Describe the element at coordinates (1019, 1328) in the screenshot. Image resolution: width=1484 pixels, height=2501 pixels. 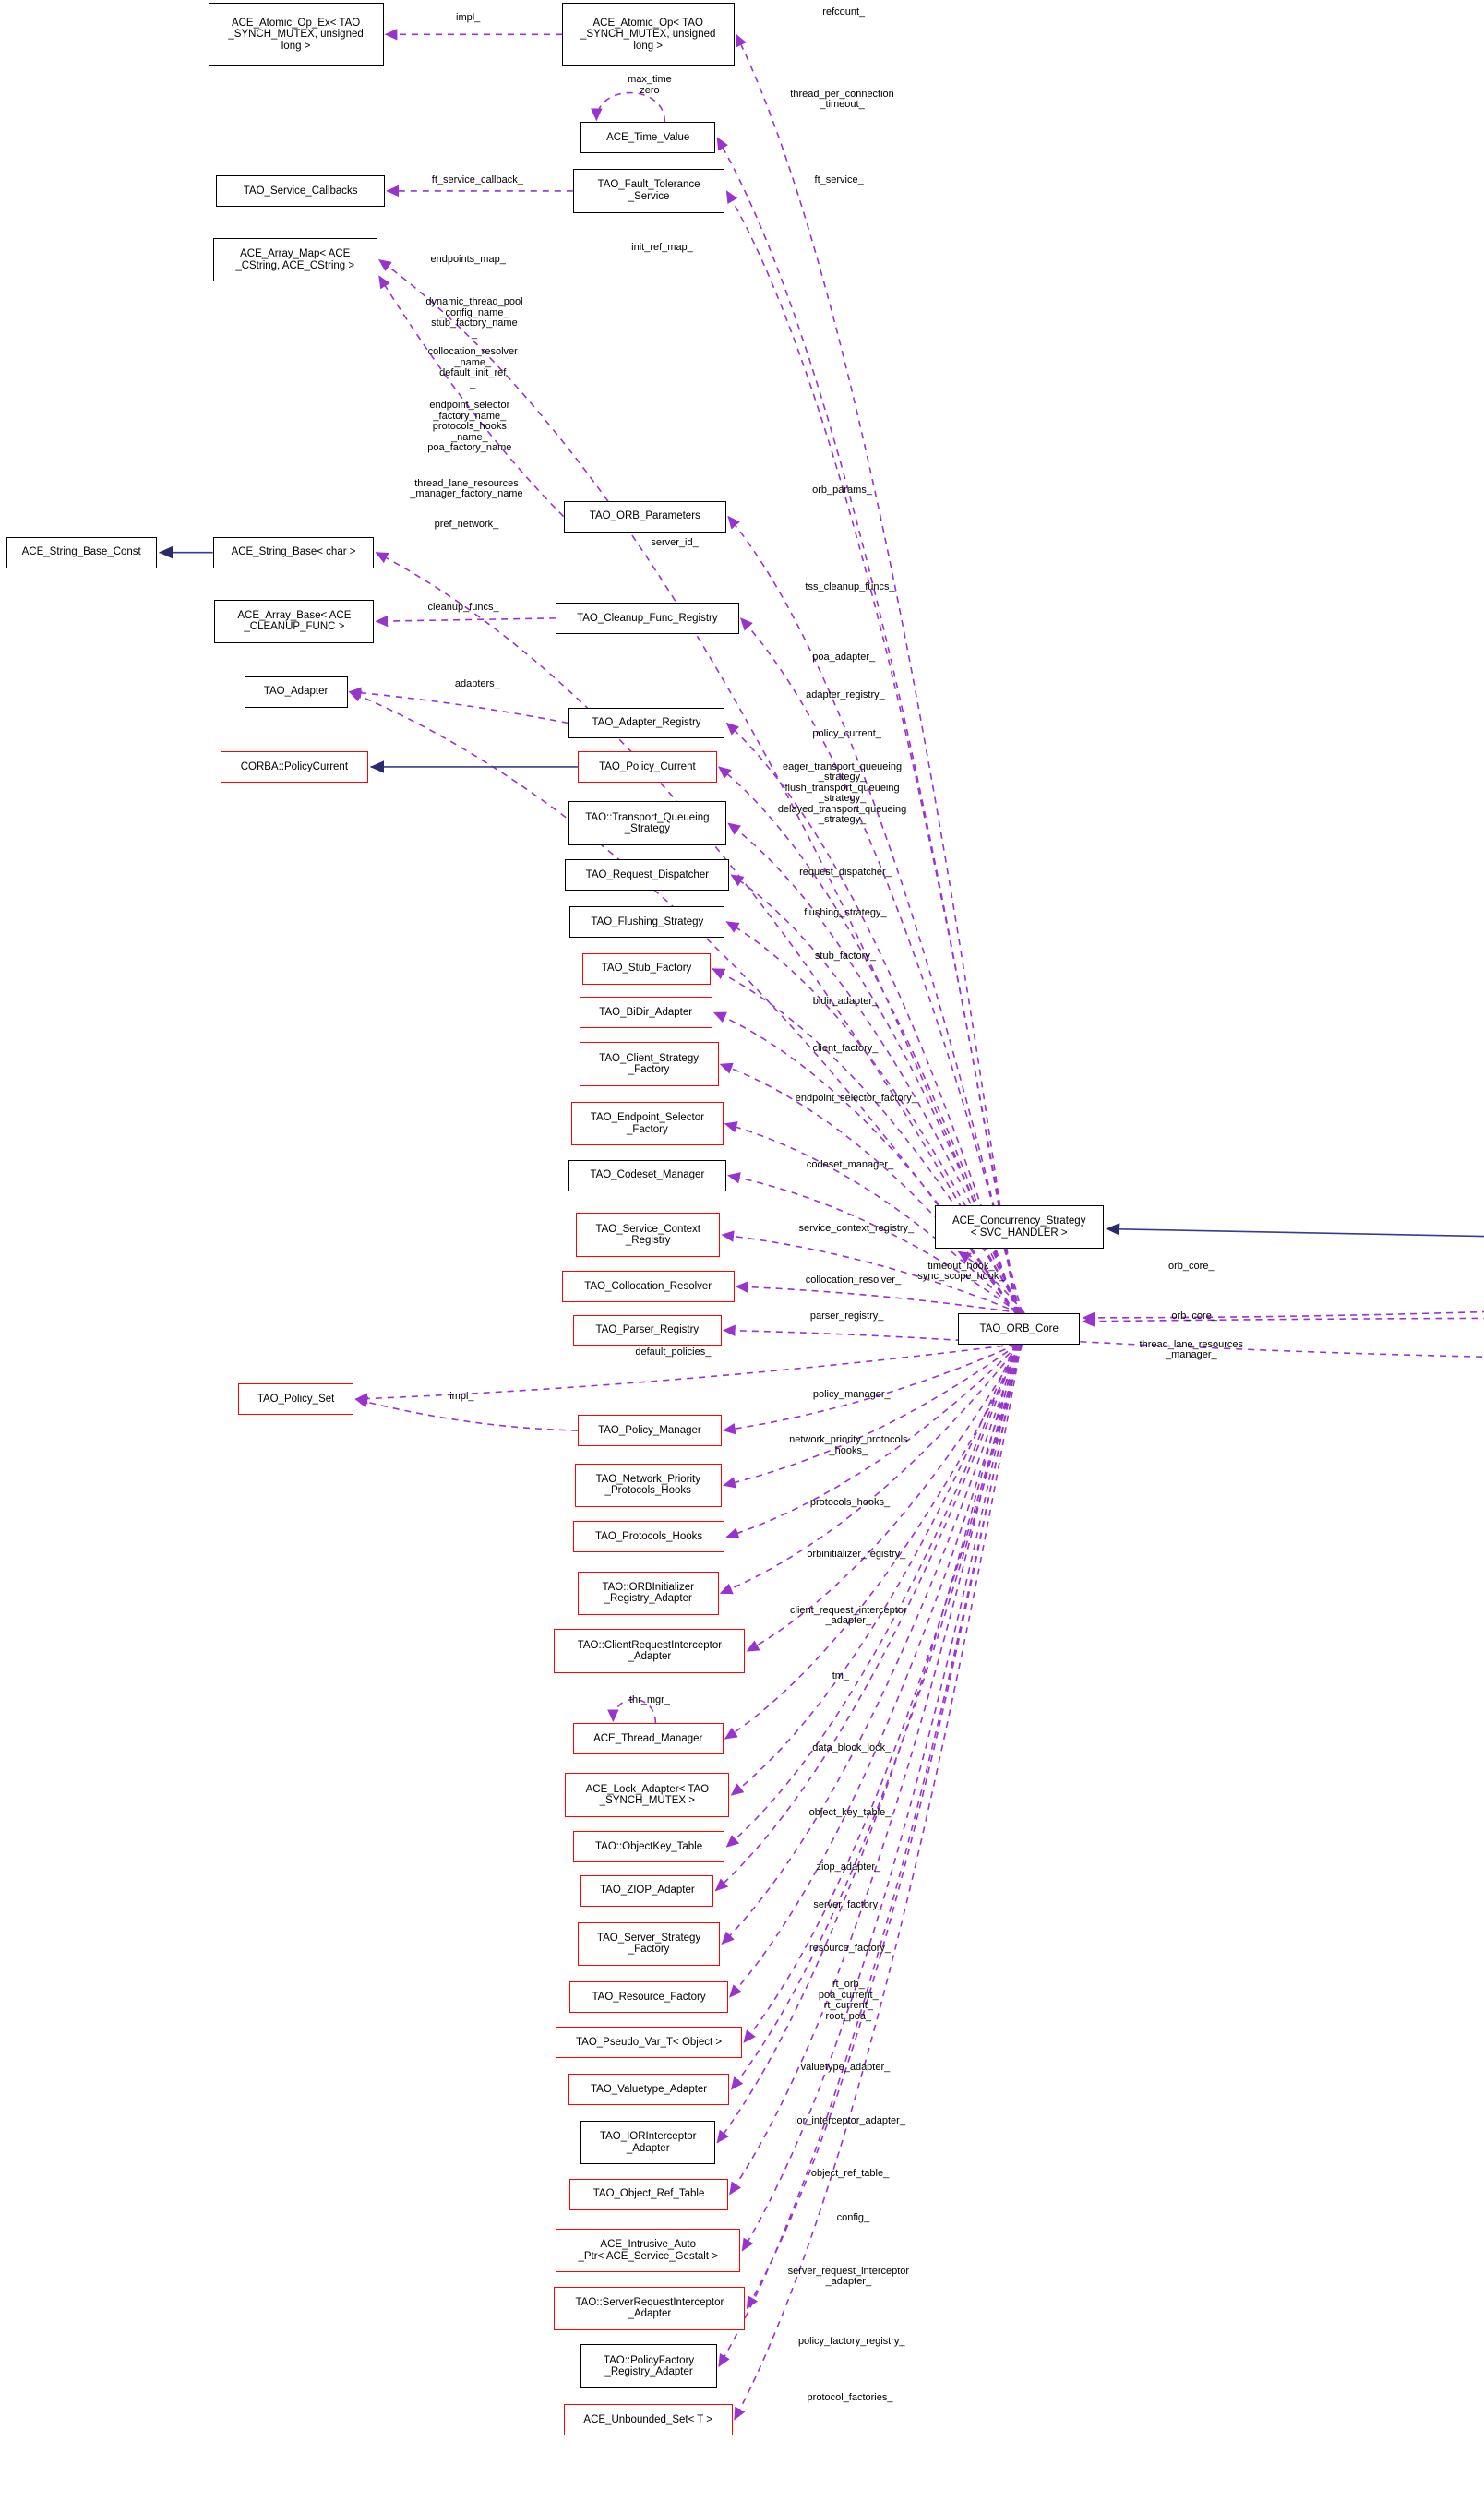
I see `class-node-orb_core: TAO_ORB_Core` at that location.